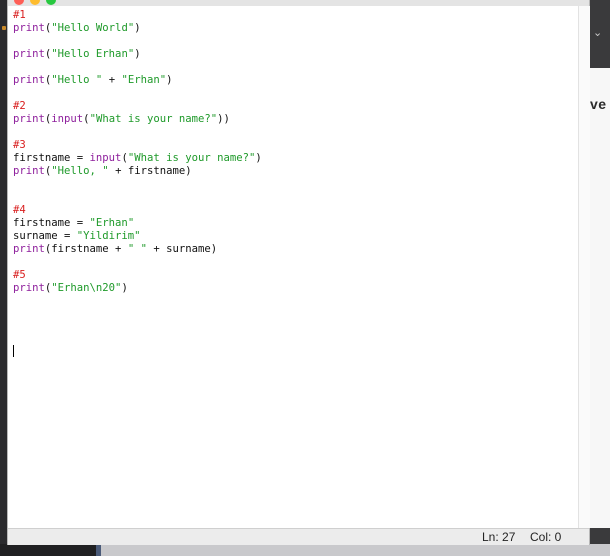  I want to click on column-number-indicator: Col: 0, so click(546, 537).